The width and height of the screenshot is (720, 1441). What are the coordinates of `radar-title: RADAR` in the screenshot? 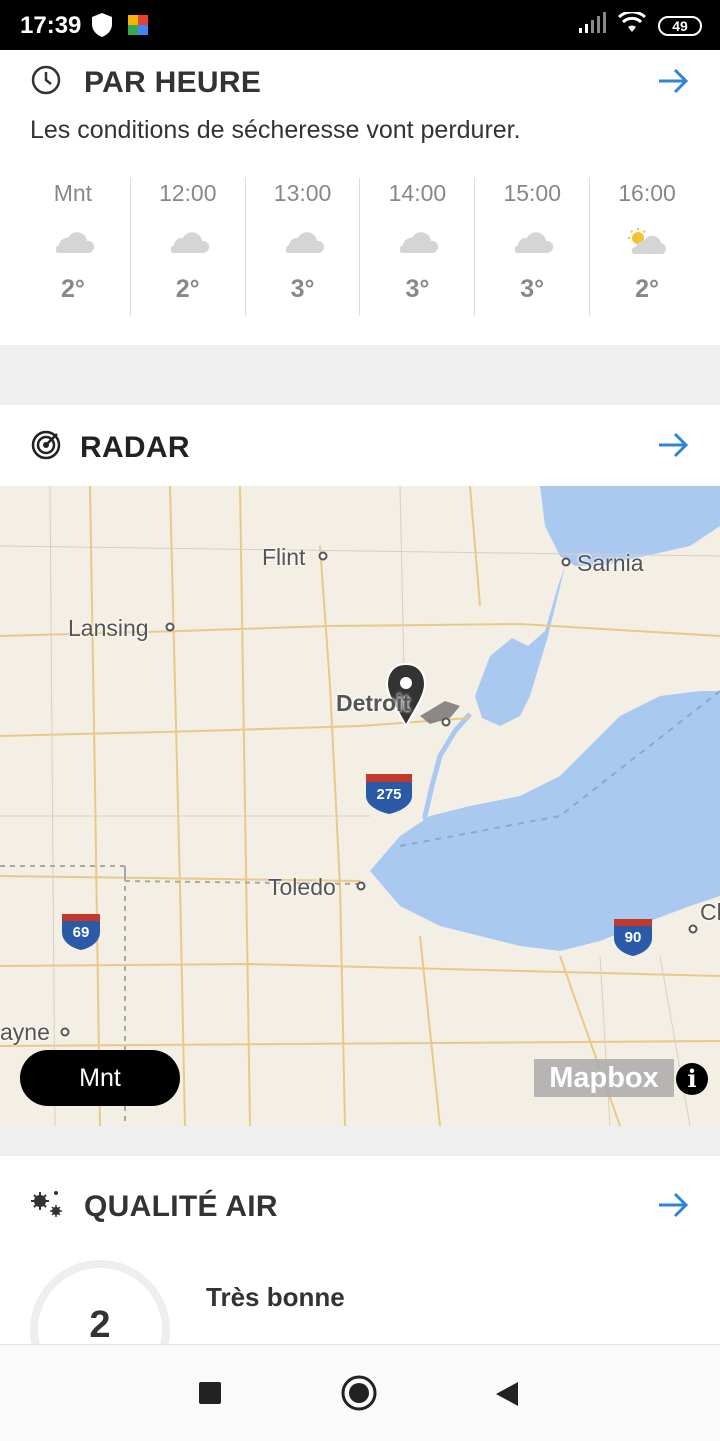 It's located at (135, 447).